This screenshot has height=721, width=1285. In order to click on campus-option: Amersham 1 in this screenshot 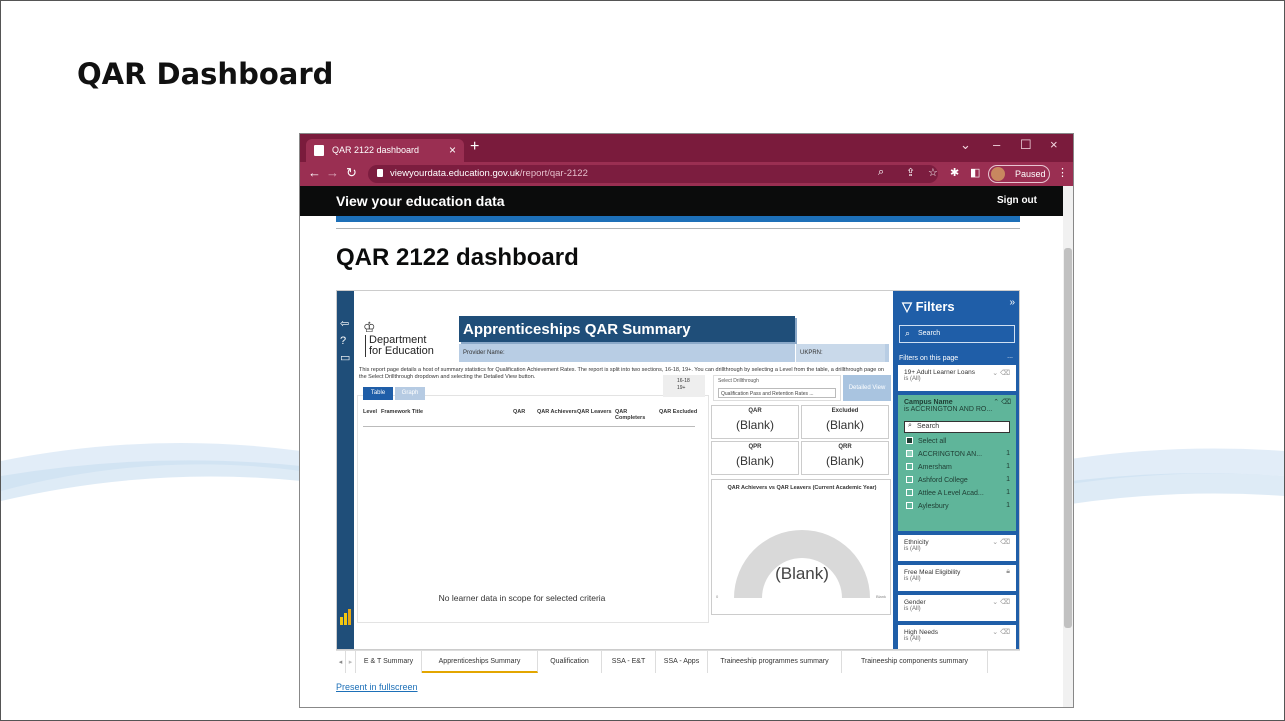, I will do `click(958, 467)`.